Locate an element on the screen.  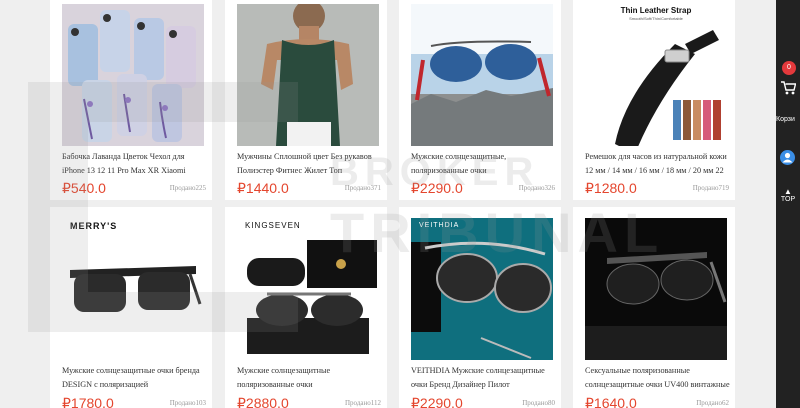
image-caption: Thin Leather Strap is located at coordinates (656, 10).